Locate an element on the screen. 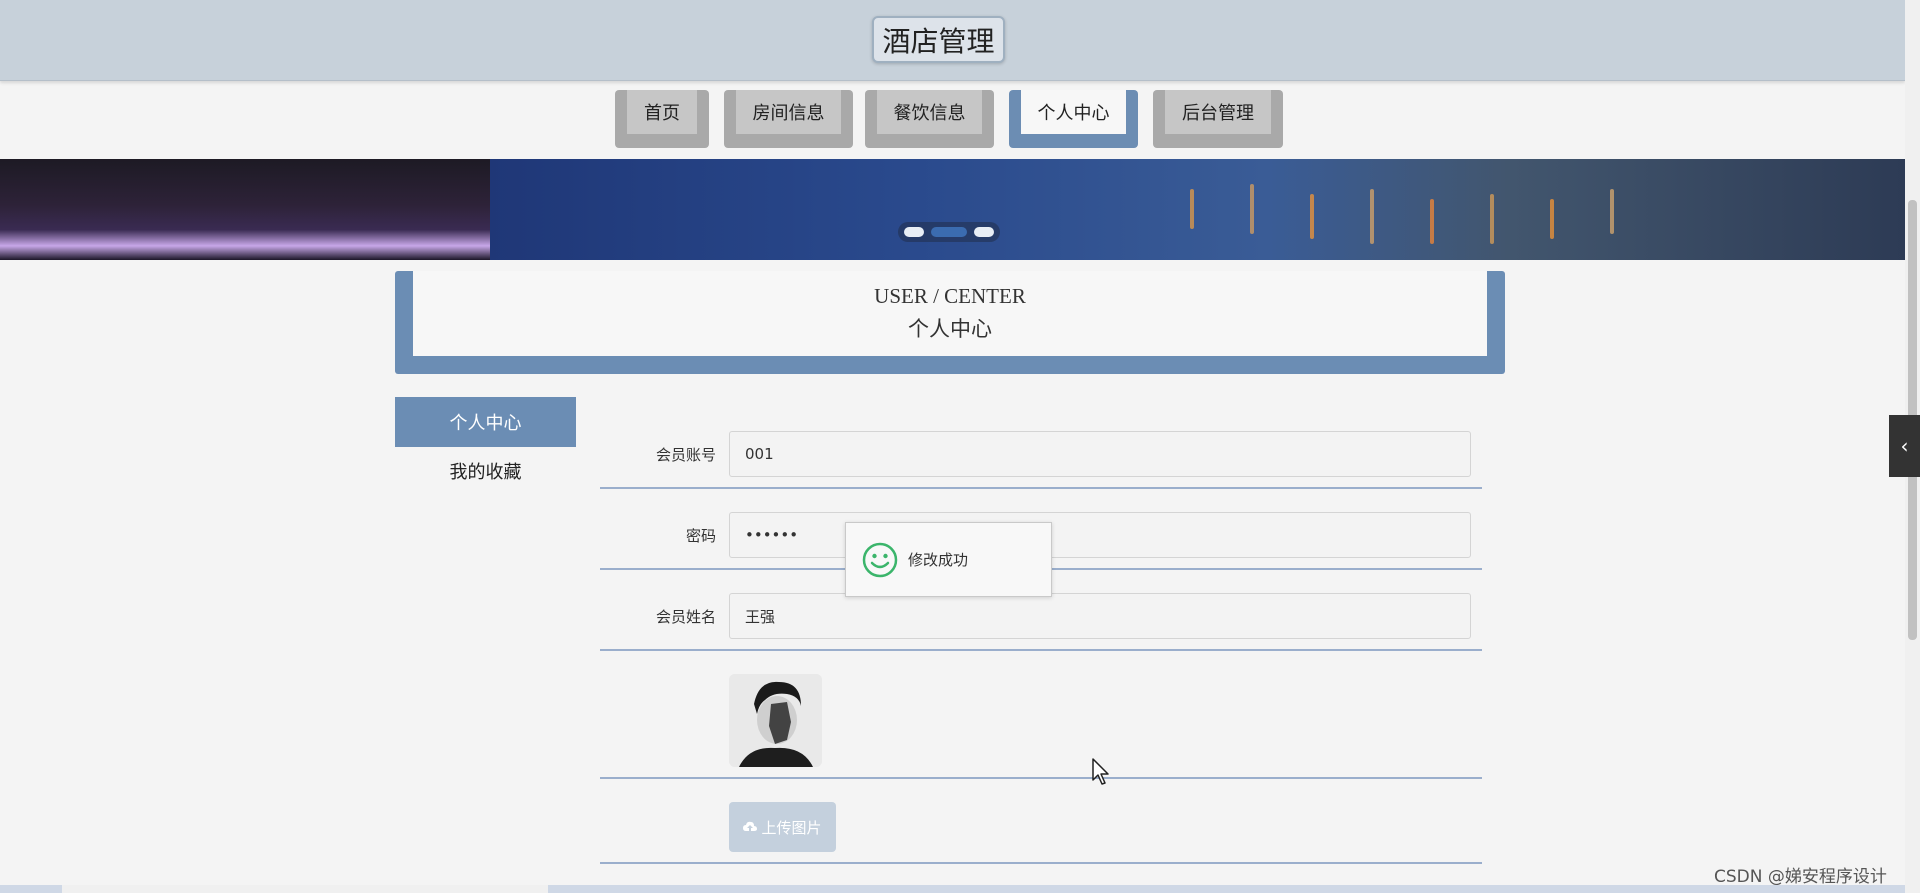 The width and height of the screenshot is (1920, 893). nav-item-home: 首页 is located at coordinates (662, 119).